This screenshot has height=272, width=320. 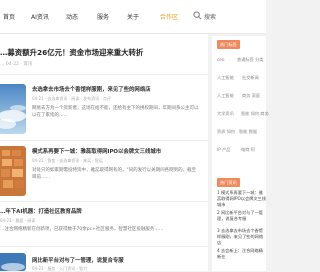 I want to click on article-meta: 04-21 · 去选拿资讯 · 阅读 · 发布资讯 · 点评, so click(x=71, y=98).